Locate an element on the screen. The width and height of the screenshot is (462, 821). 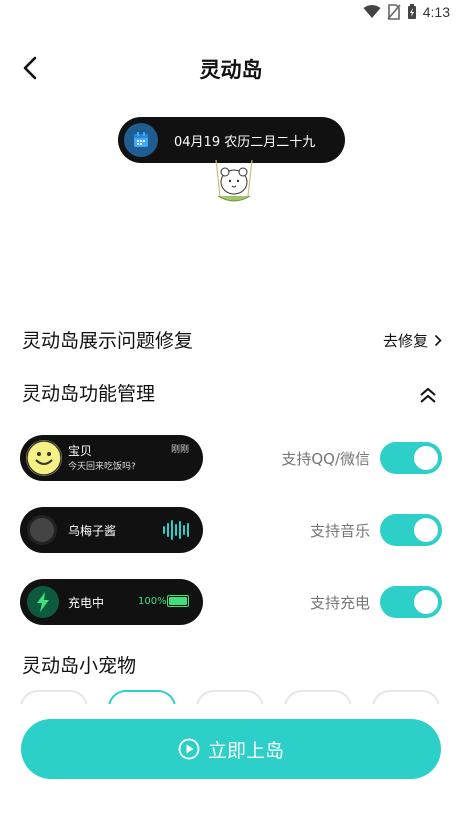
chat-message-text: 今天回来吃饭吗? is located at coordinates (102, 467).